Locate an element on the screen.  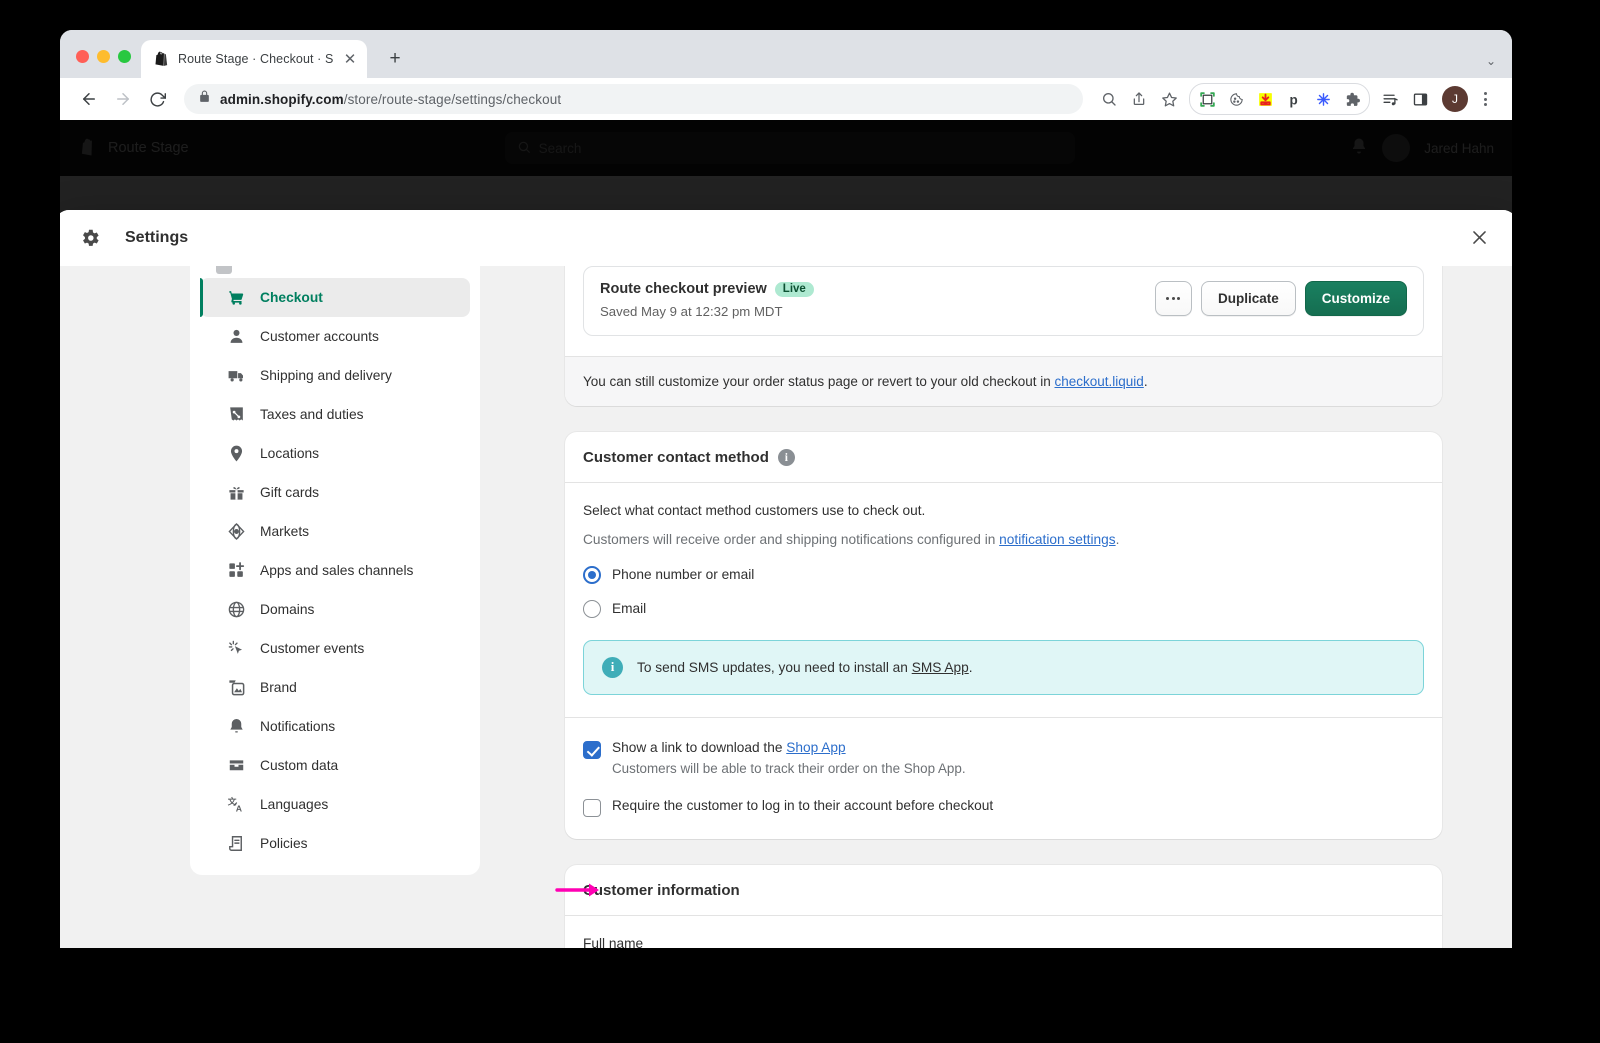
screenshot-icon is located at coordinates (1207, 99).